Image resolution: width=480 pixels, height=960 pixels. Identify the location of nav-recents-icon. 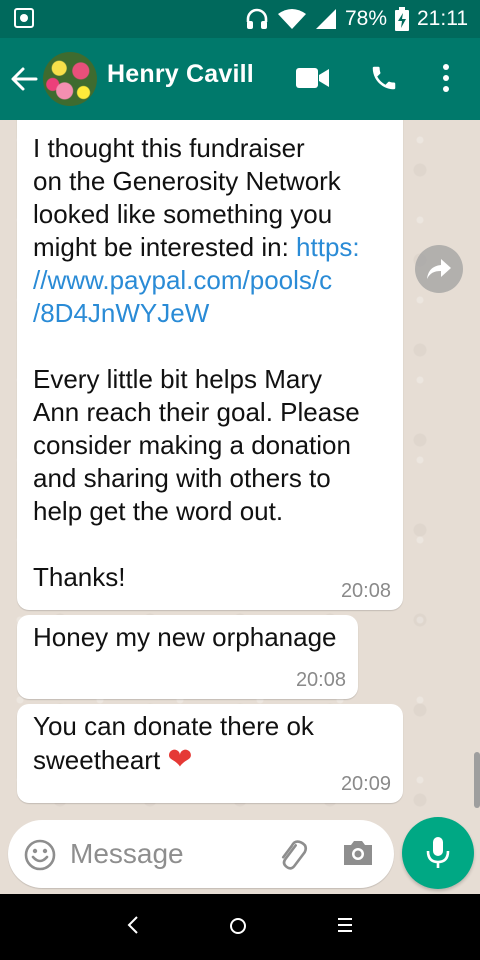
(345, 925).